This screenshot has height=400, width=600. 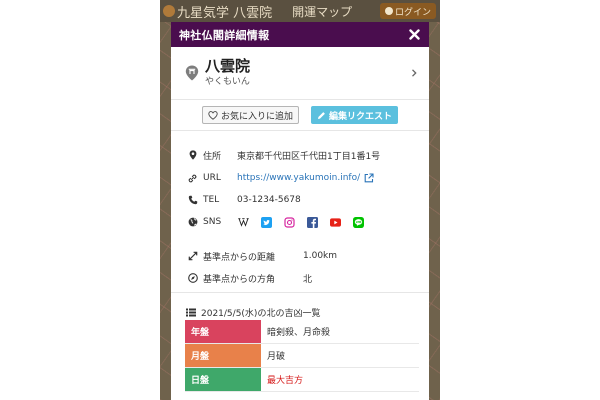 I want to click on tel-row: TEL 03-1234-5678, so click(x=244, y=200).